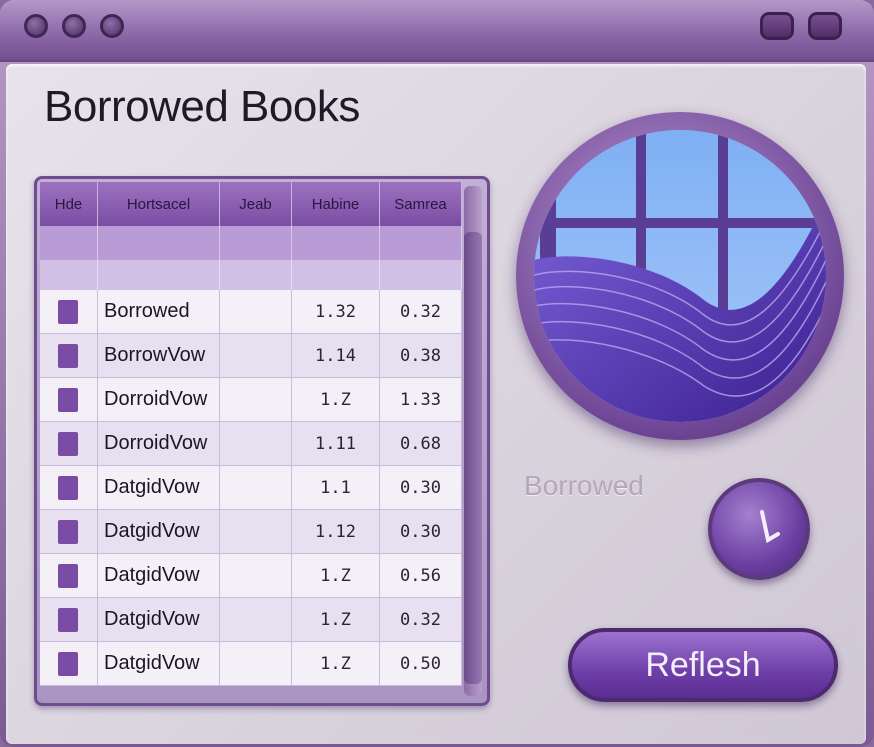 The width and height of the screenshot is (874, 747). Describe the element at coordinates (421, 444) in the screenshot. I see `value-cell: 0.68` at that location.